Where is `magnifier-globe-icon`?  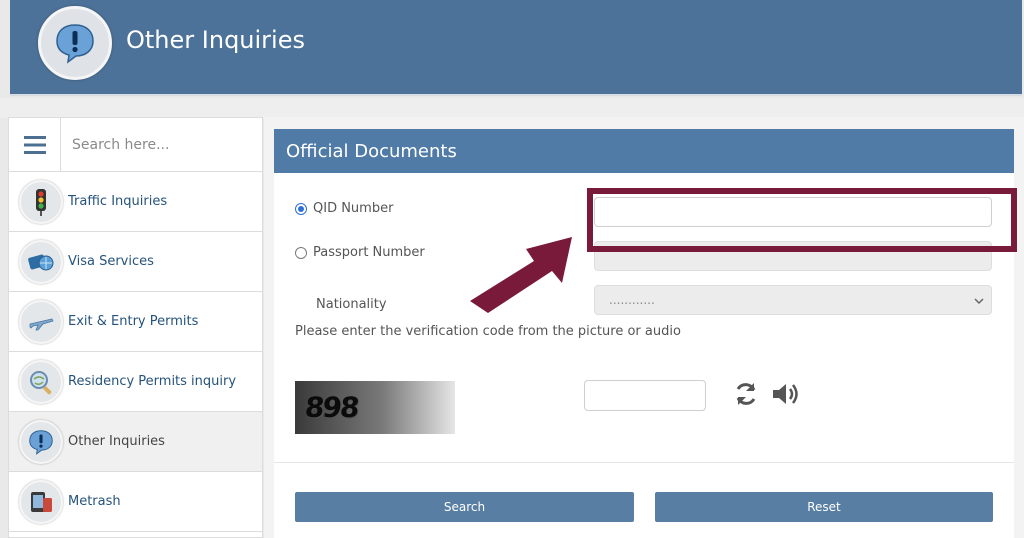
magnifier-globe-icon is located at coordinates (41, 381).